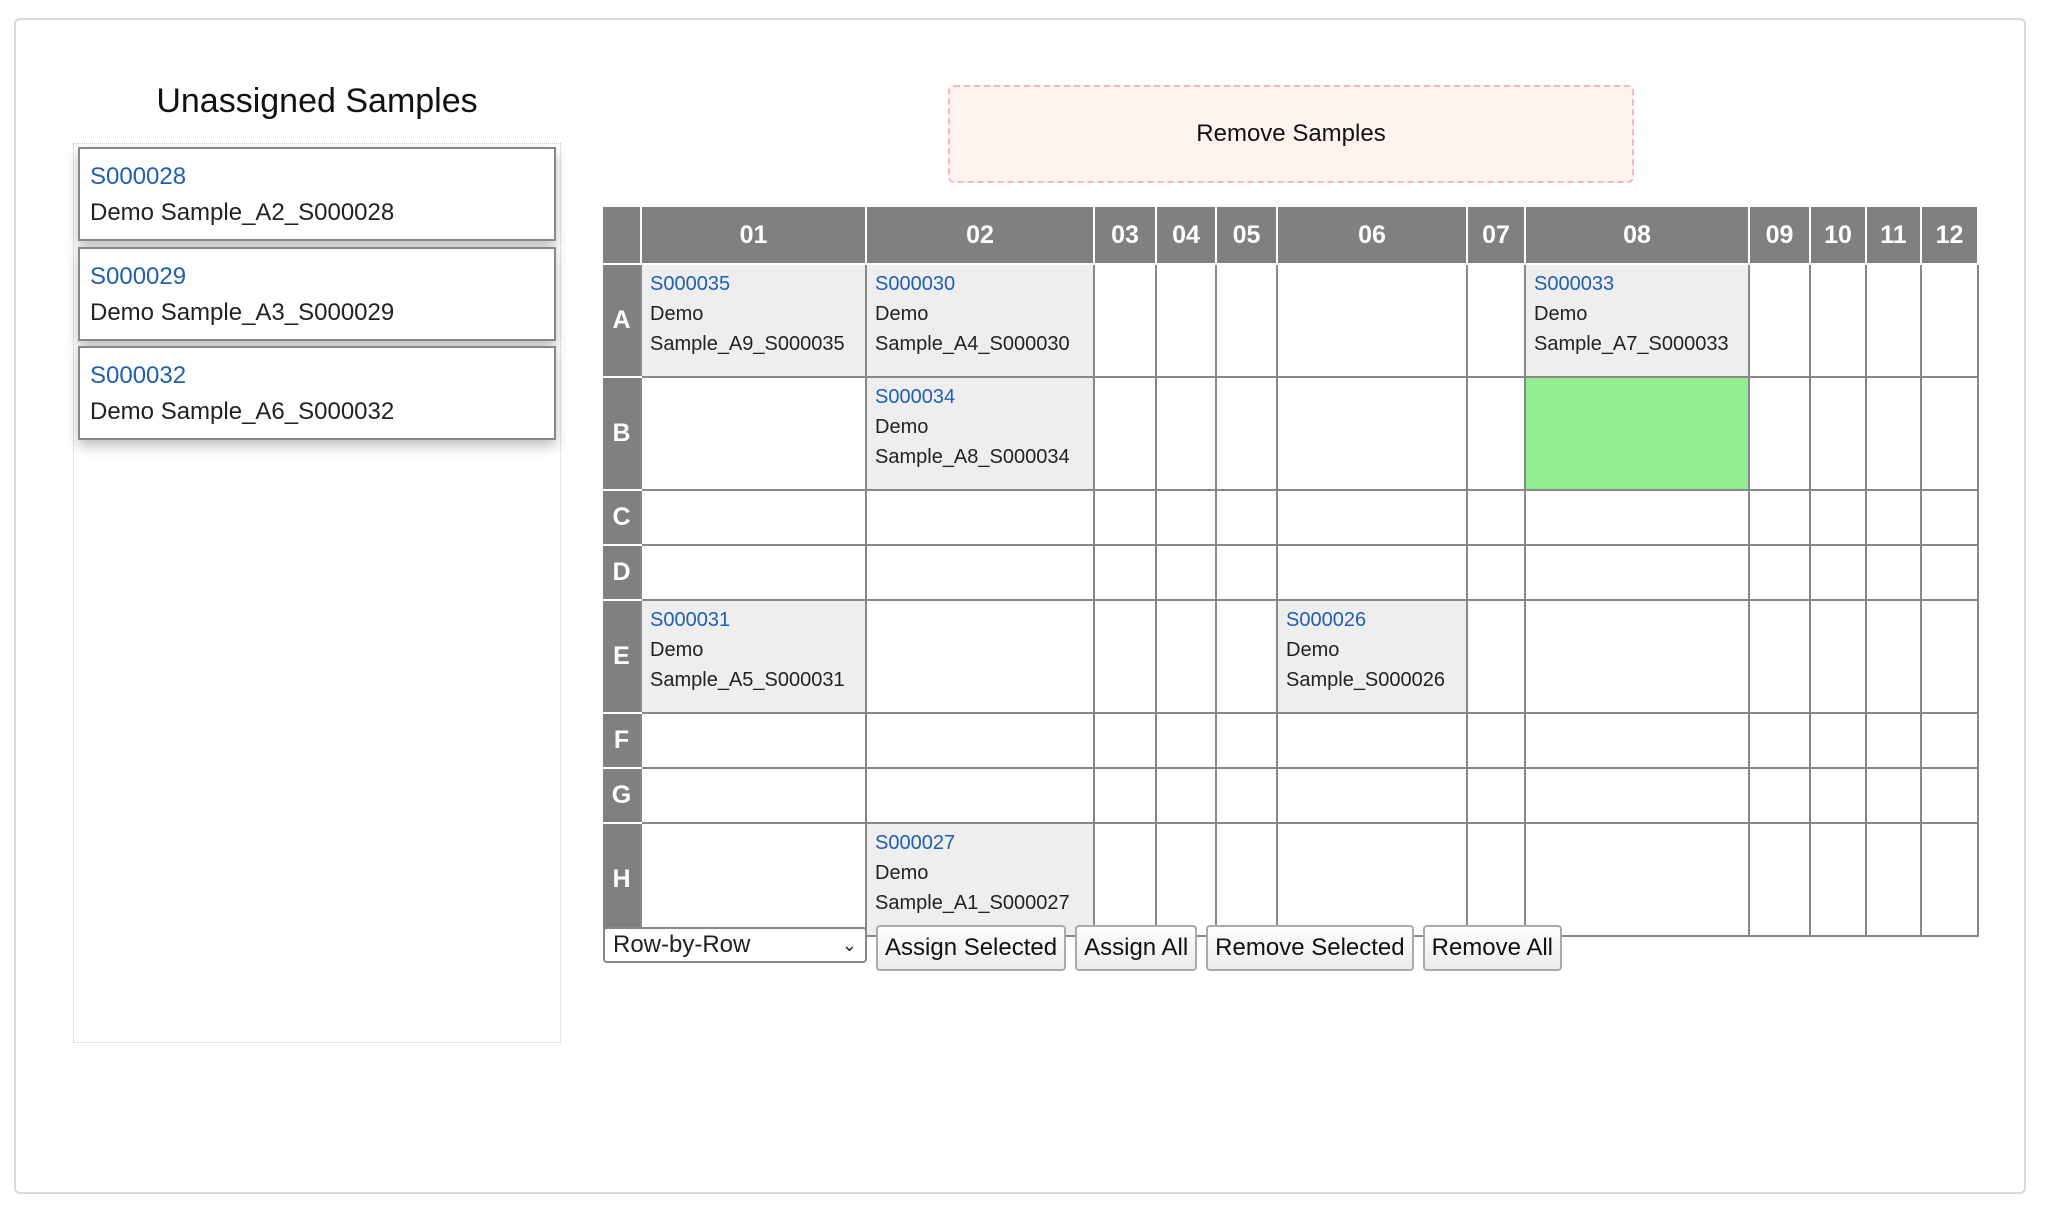 This screenshot has width=2048, height=1213. I want to click on well-A10, so click(1838, 320).